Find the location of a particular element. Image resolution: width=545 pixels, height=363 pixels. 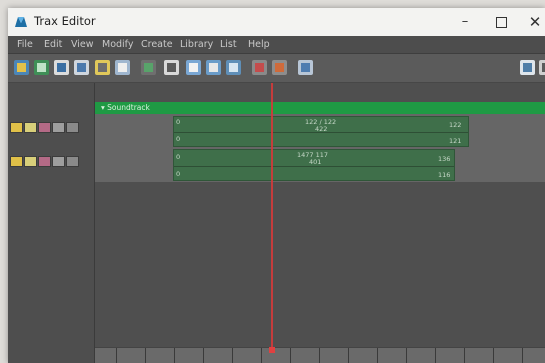

toolbar is located at coordinates (276, 68).